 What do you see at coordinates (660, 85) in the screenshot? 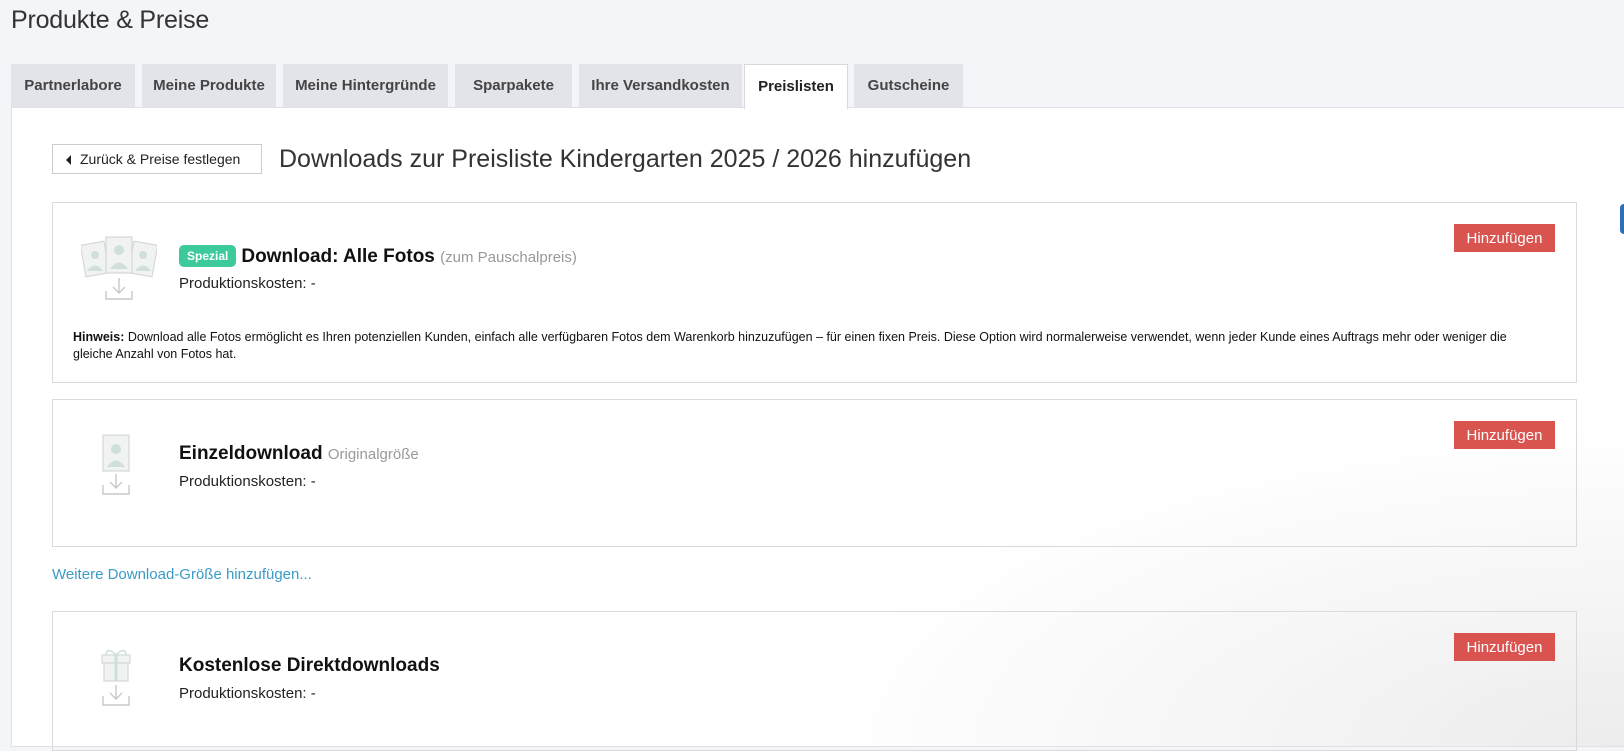
I see `tab-ihre-versandkosten: Ihre Versandkosten` at bounding box center [660, 85].